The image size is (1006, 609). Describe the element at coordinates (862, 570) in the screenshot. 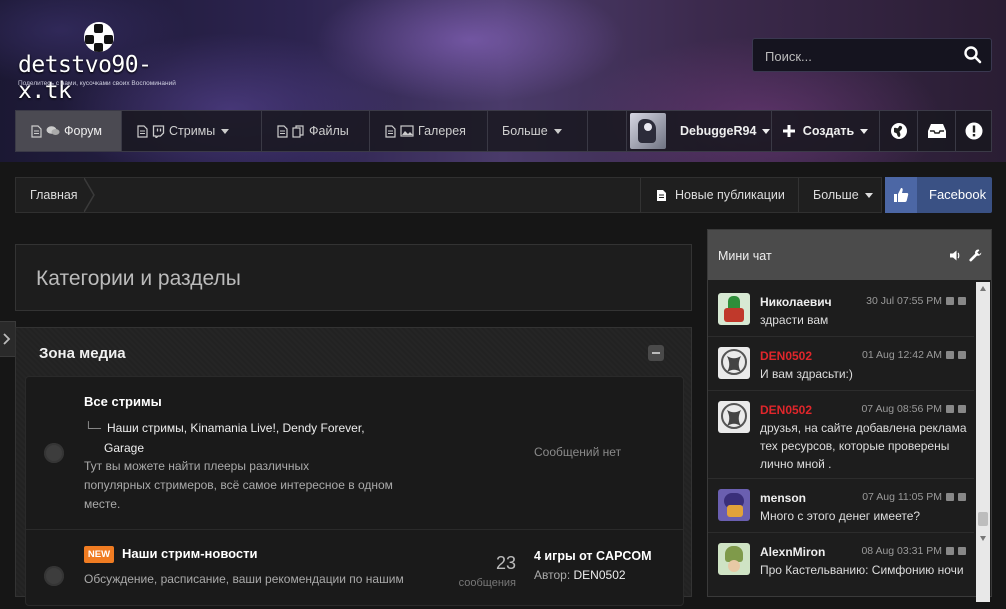

I see `chat-text: Про Кастельванию: Симфонию ночи` at that location.